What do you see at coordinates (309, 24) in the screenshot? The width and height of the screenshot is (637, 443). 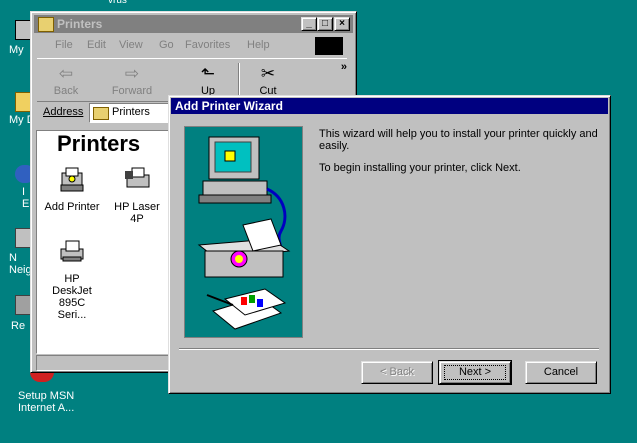 I see `minimize-button: _` at bounding box center [309, 24].